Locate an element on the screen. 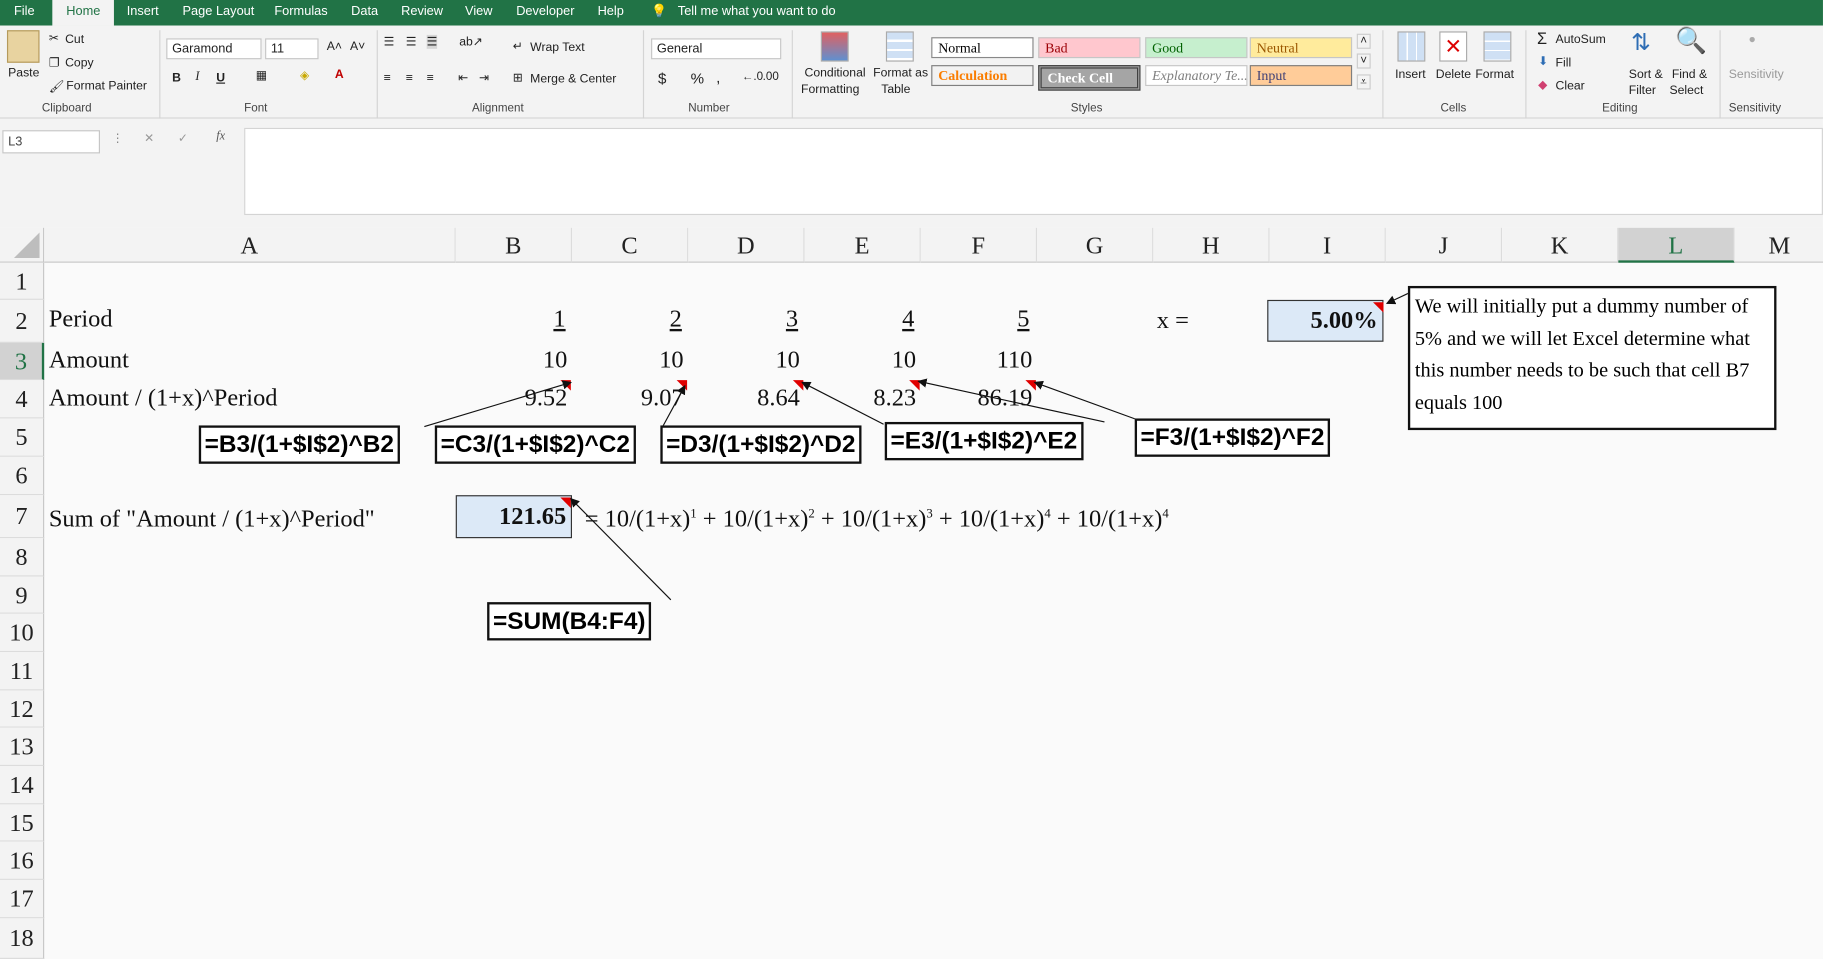 The image size is (1823, 959). tab-developer: Developer is located at coordinates (545, 13).